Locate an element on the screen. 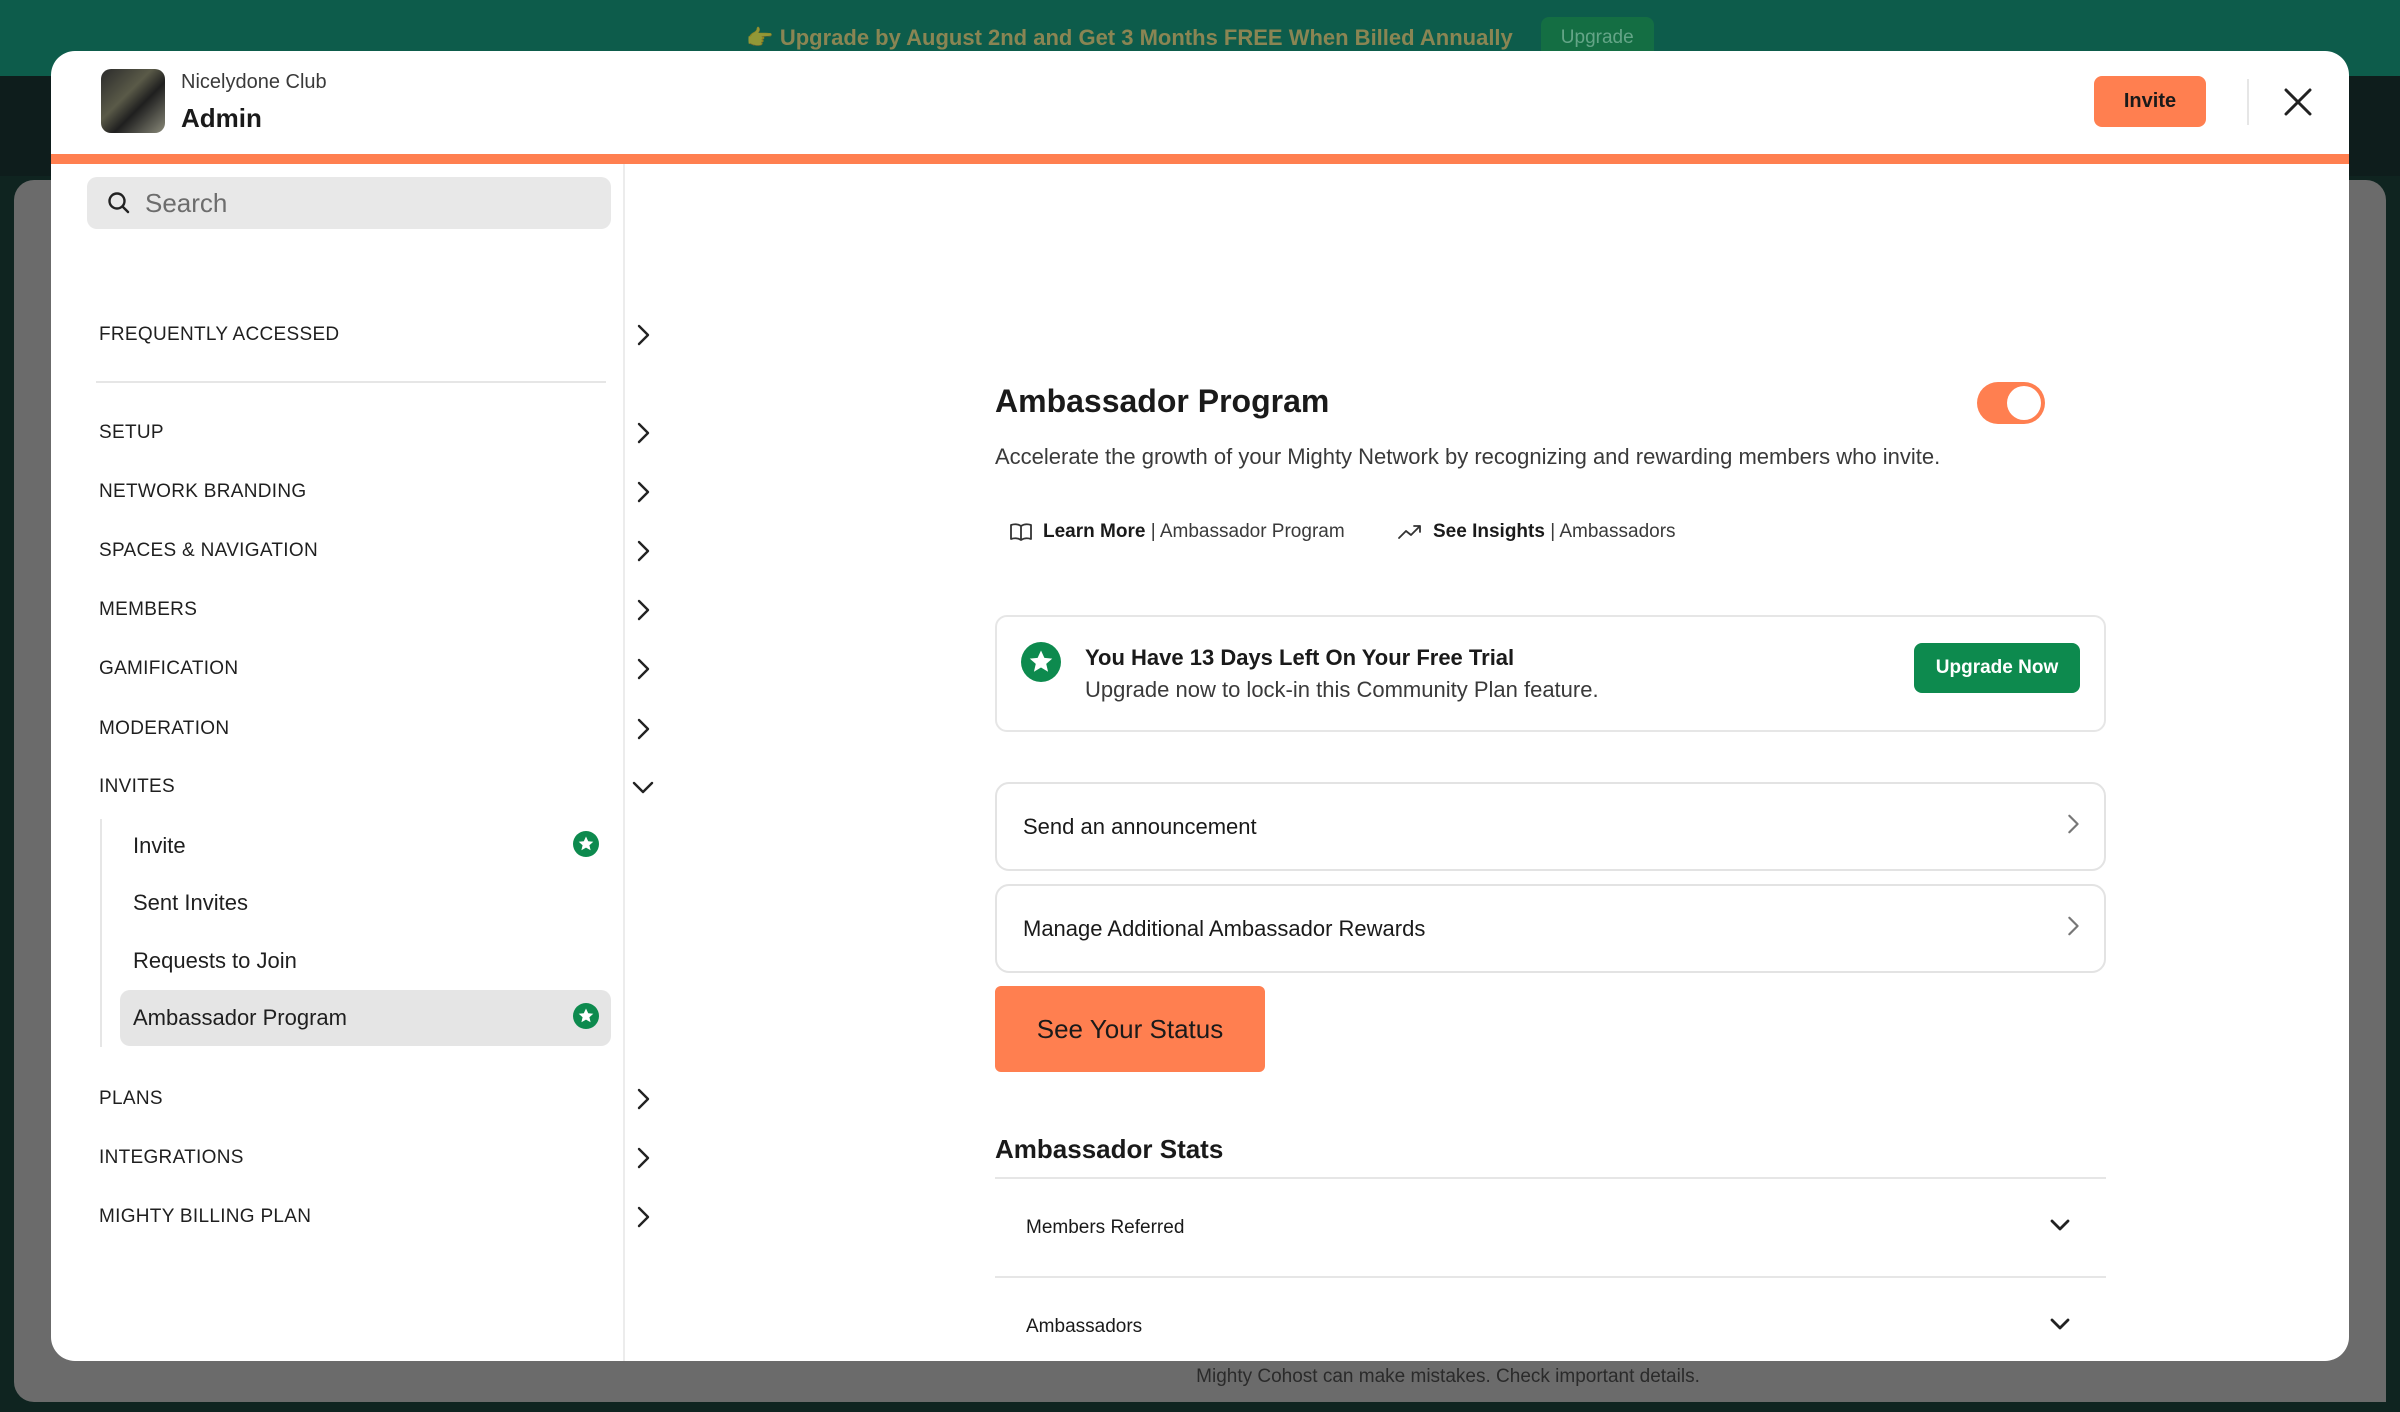  sidebar-item-label: SETUP is located at coordinates (131, 432).